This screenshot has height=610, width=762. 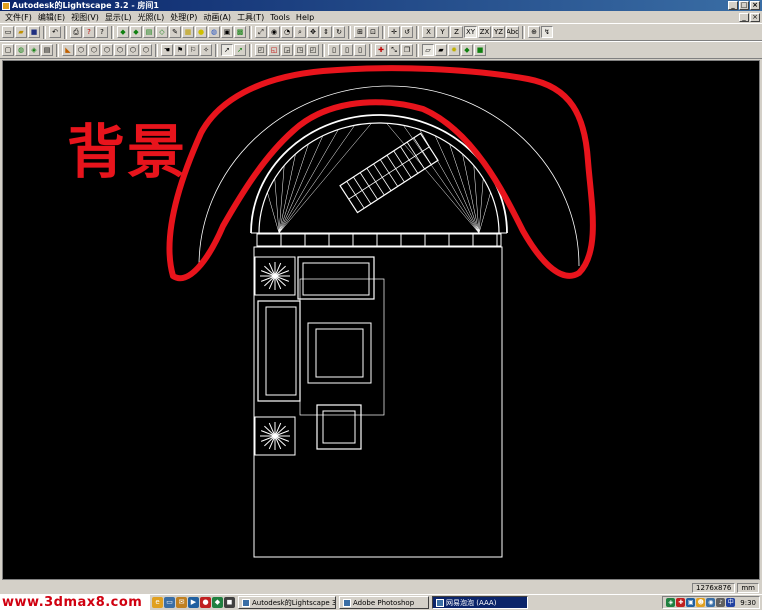 I want to click on select-4-icon: ◳, so click(x=300, y=50).